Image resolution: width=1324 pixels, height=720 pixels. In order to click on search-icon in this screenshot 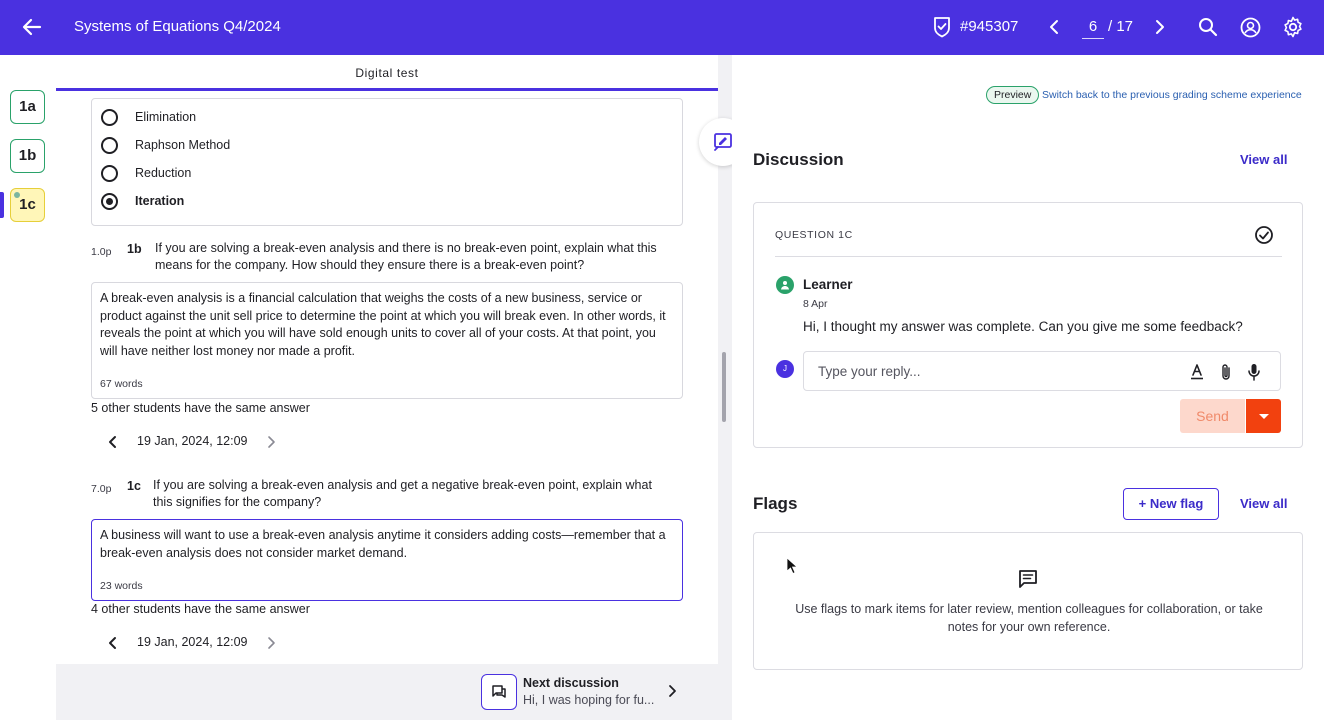, I will do `click(1208, 27)`.